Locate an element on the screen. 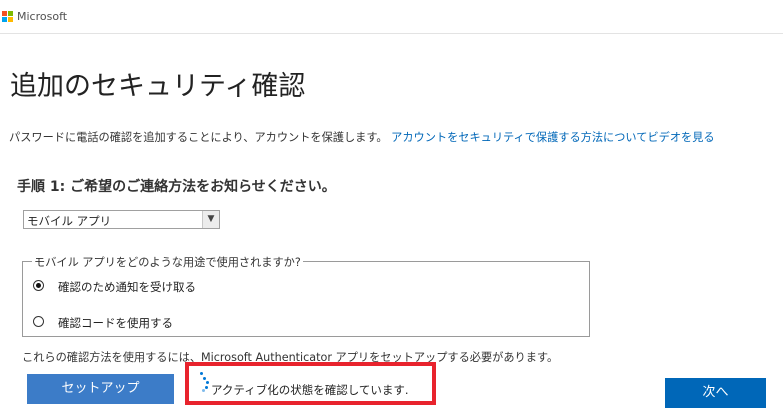  contact-method-value: モバイル アプリ is located at coordinates (69, 221).